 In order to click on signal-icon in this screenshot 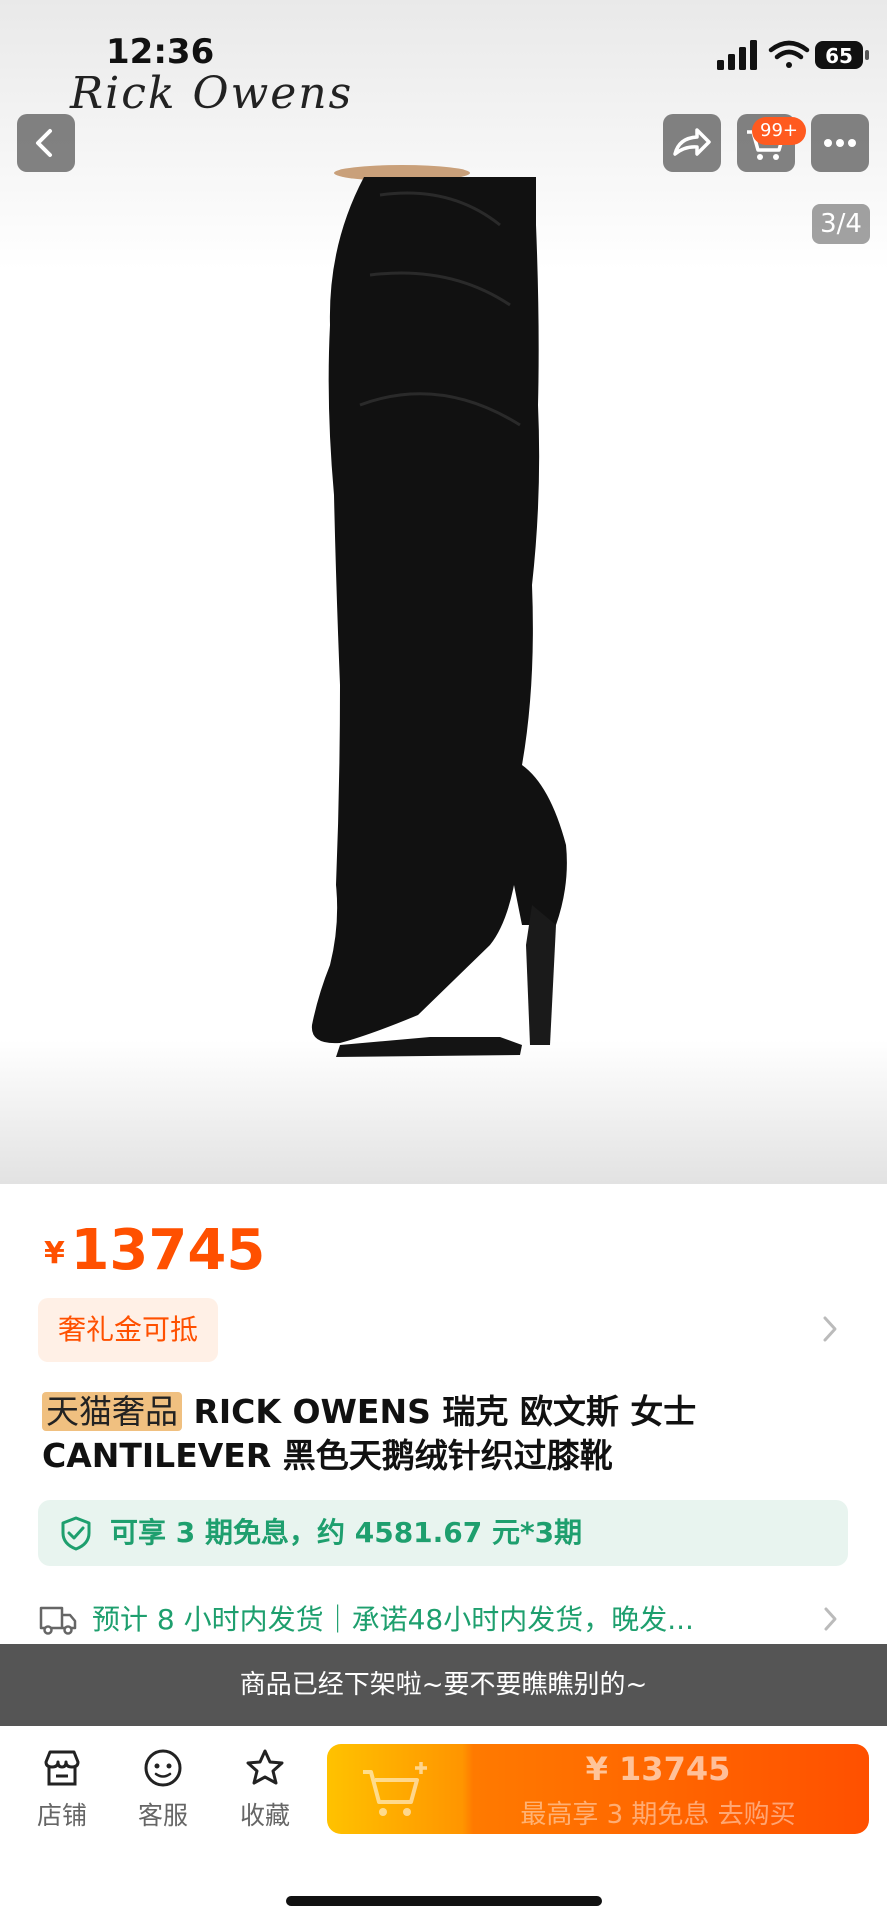, I will do `click(737, 55)`.